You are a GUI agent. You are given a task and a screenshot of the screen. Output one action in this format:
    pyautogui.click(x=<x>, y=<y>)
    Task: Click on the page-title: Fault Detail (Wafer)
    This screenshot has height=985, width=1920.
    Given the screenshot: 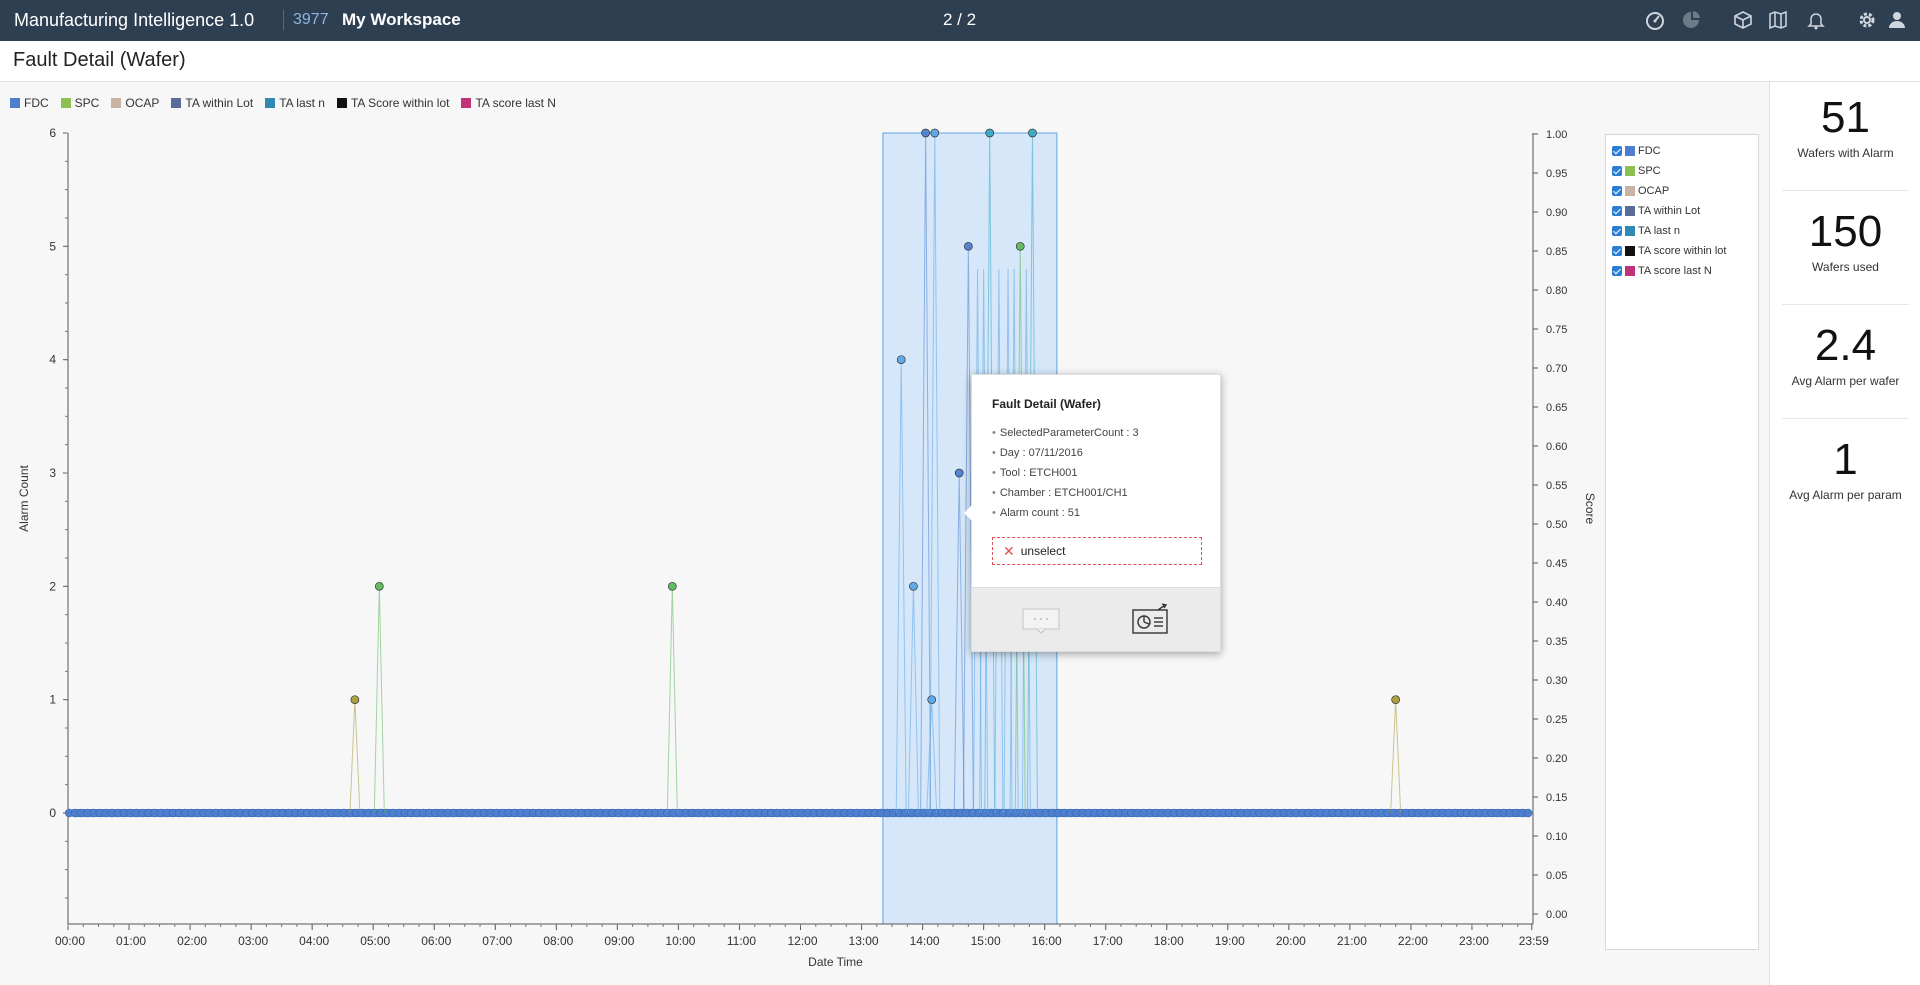 What is the action you would take?
    pyautogui.click(x=99, y=60)
    